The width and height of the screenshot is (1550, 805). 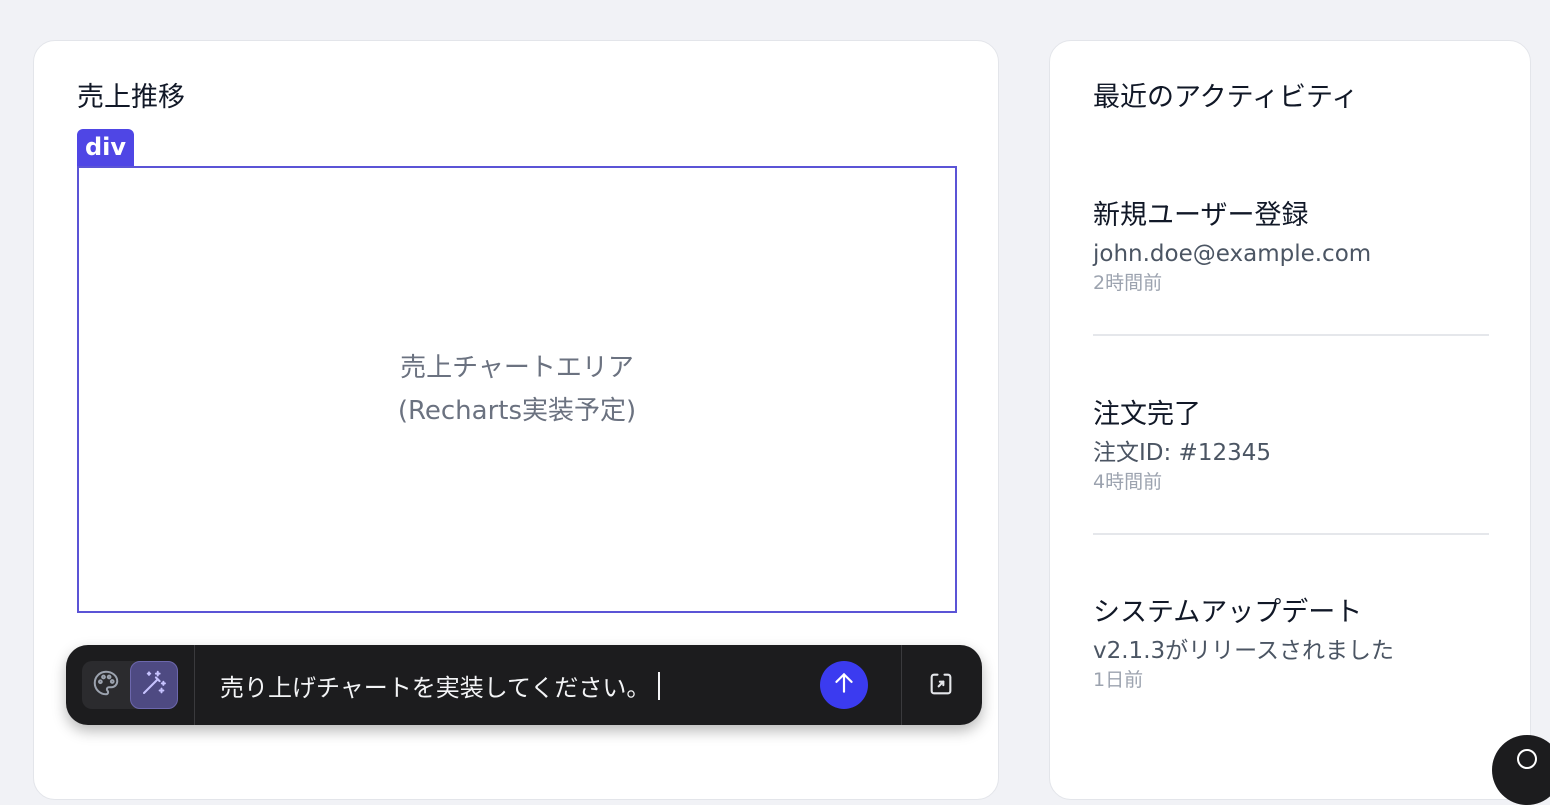 I want to click on send-button, so click(x=844, y=685).